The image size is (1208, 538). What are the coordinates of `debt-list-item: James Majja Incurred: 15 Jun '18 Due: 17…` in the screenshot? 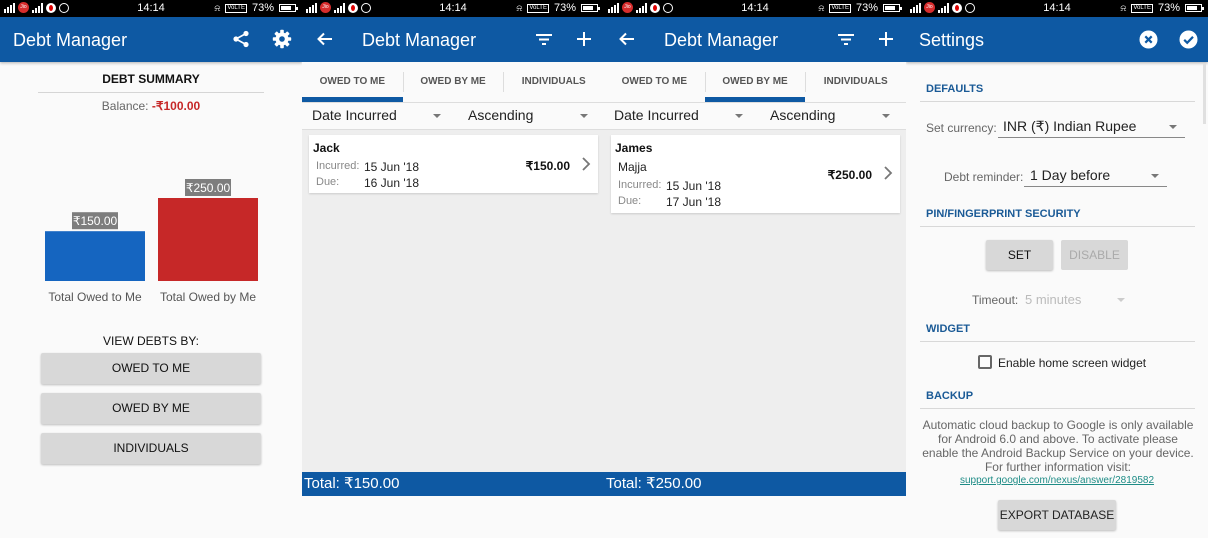 It's located at (755, 174).